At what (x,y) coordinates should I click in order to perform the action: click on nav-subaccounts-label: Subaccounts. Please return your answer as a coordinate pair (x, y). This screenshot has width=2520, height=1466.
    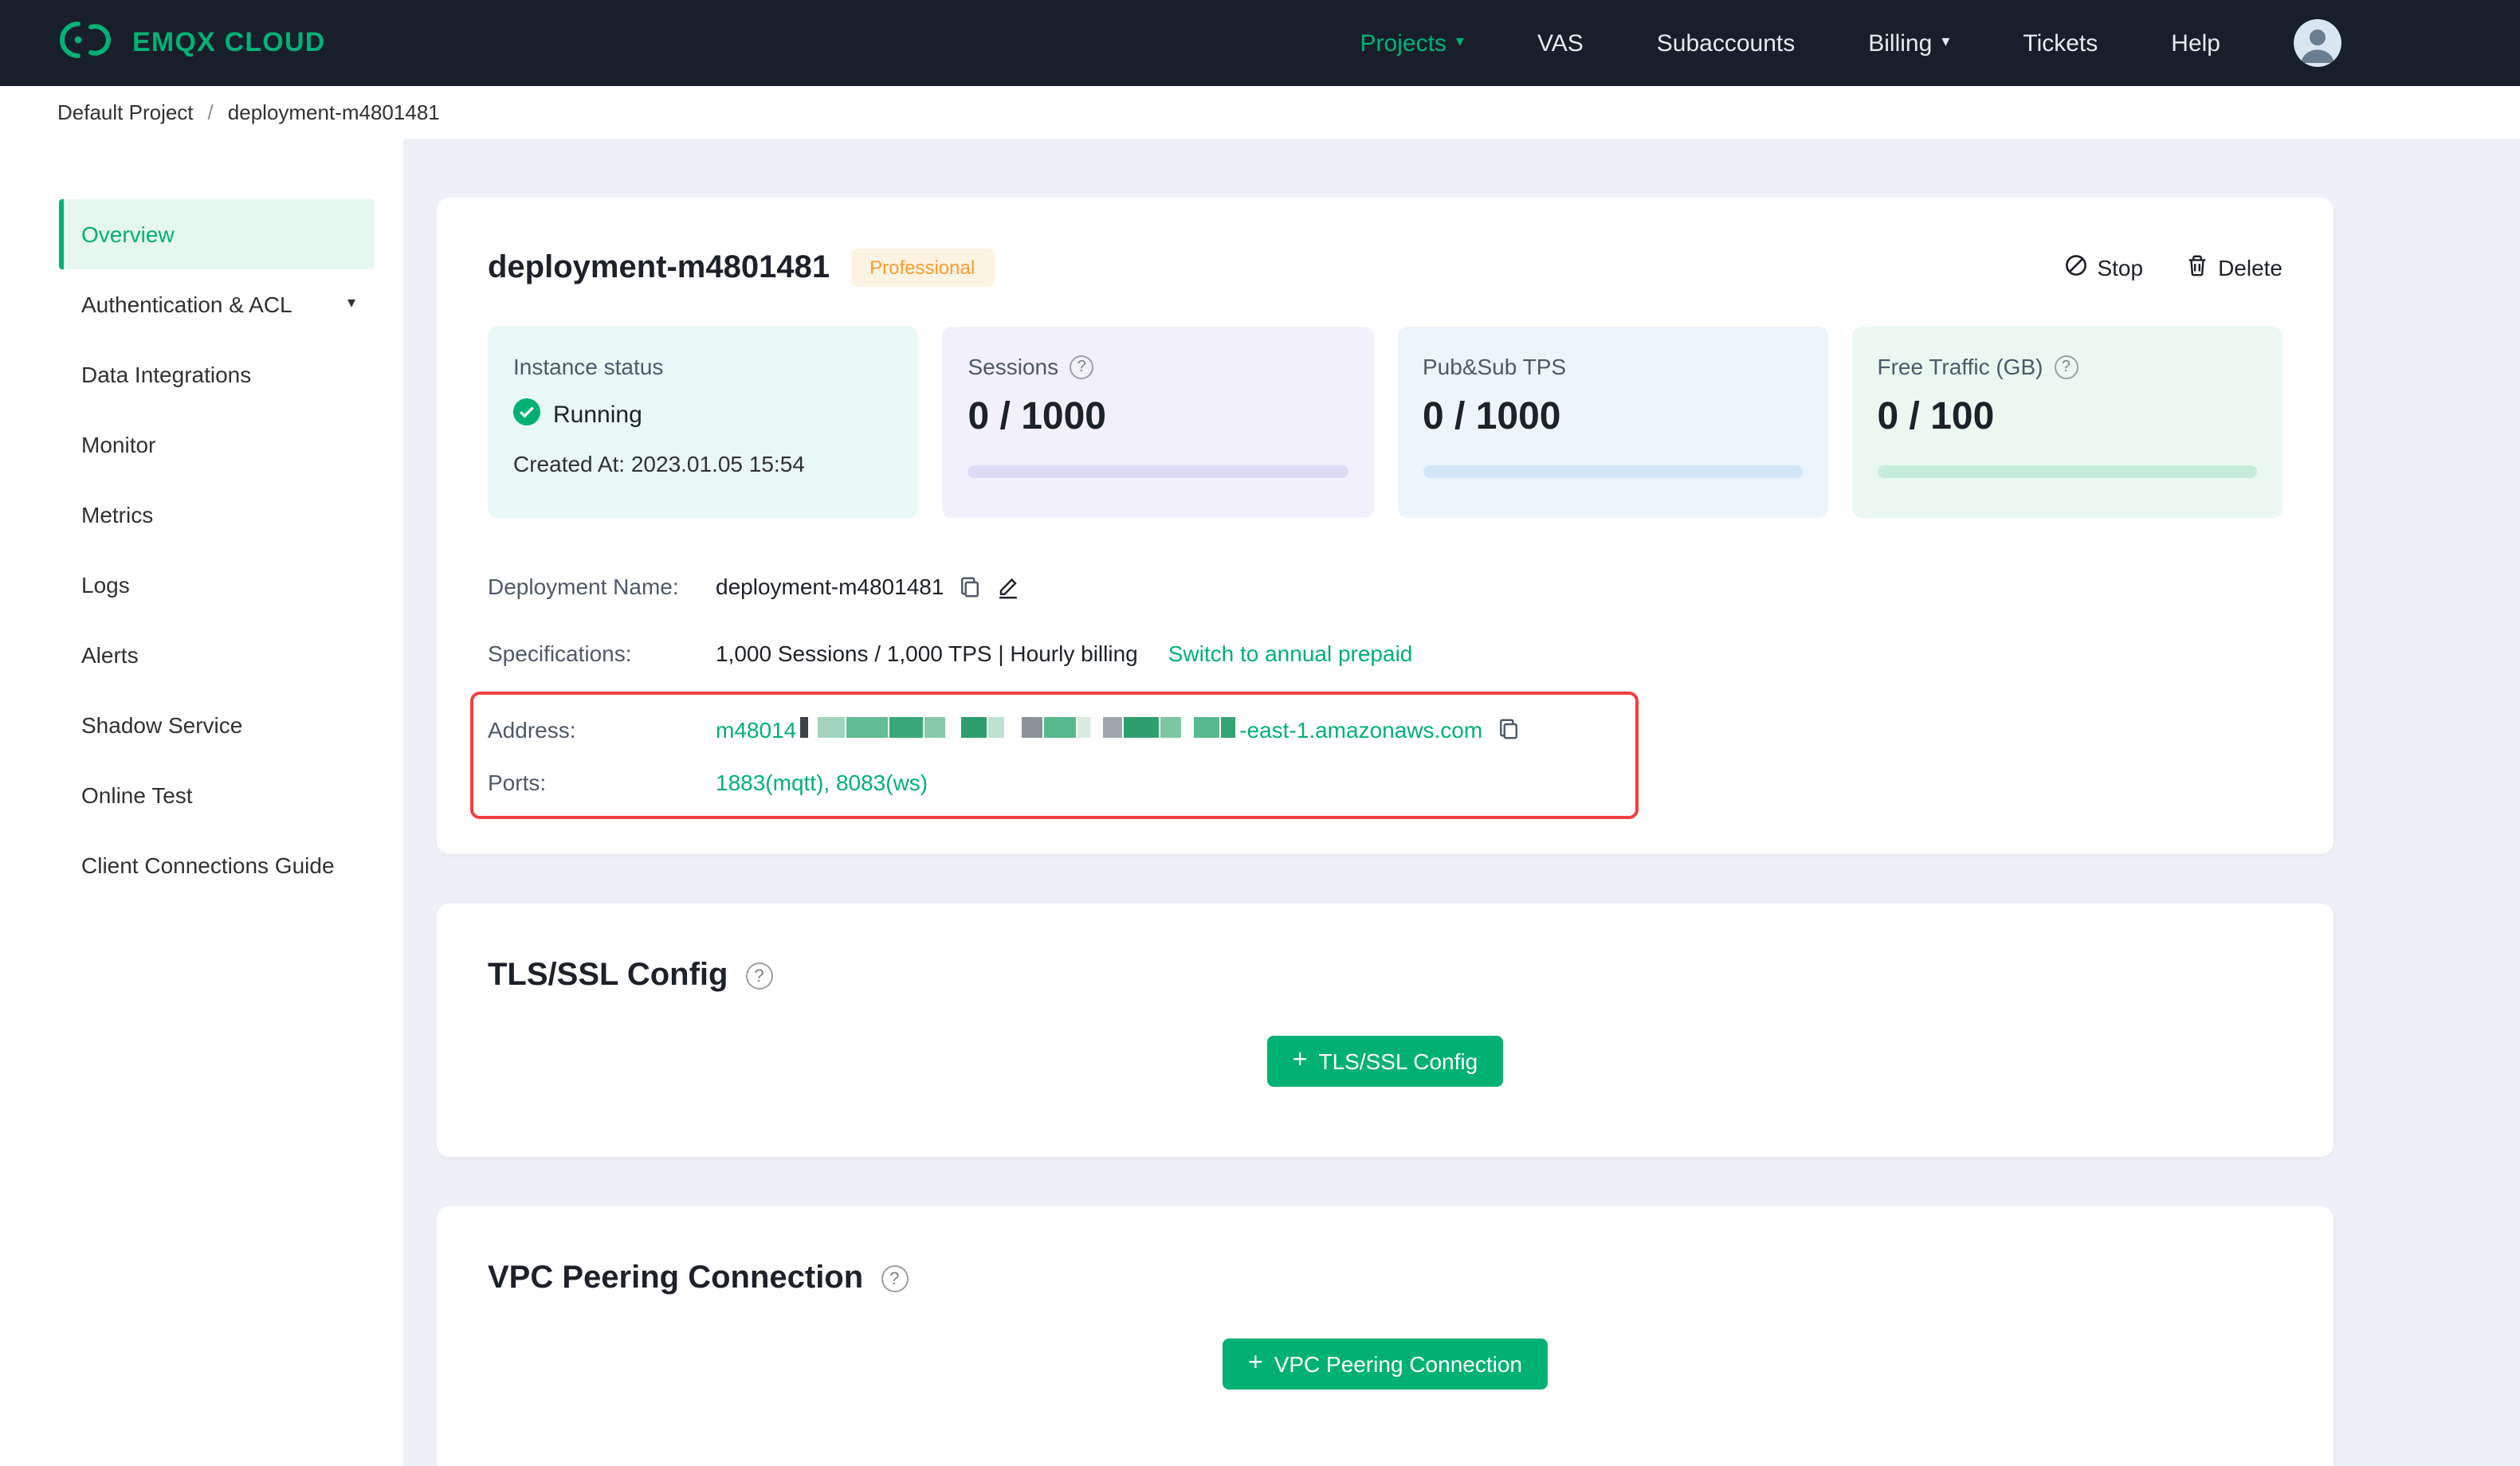
    Looking at the image, I should click on (1726, 43).